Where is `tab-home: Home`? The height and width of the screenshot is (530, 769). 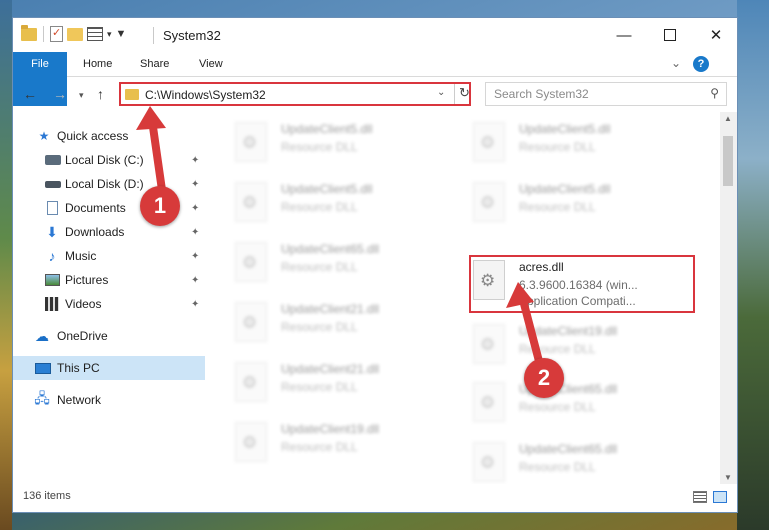
tab-home: Home is located at coordinates (97, 64).